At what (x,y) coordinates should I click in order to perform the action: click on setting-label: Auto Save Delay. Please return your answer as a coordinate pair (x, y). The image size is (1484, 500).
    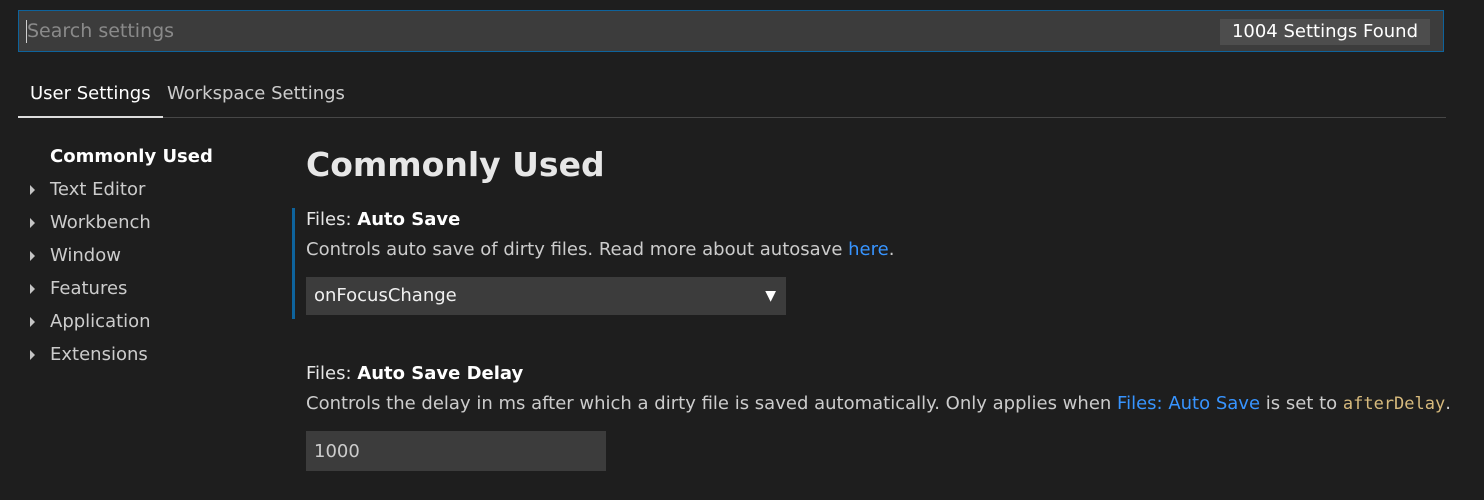
    Looking at the image, I should click on (440, 373).